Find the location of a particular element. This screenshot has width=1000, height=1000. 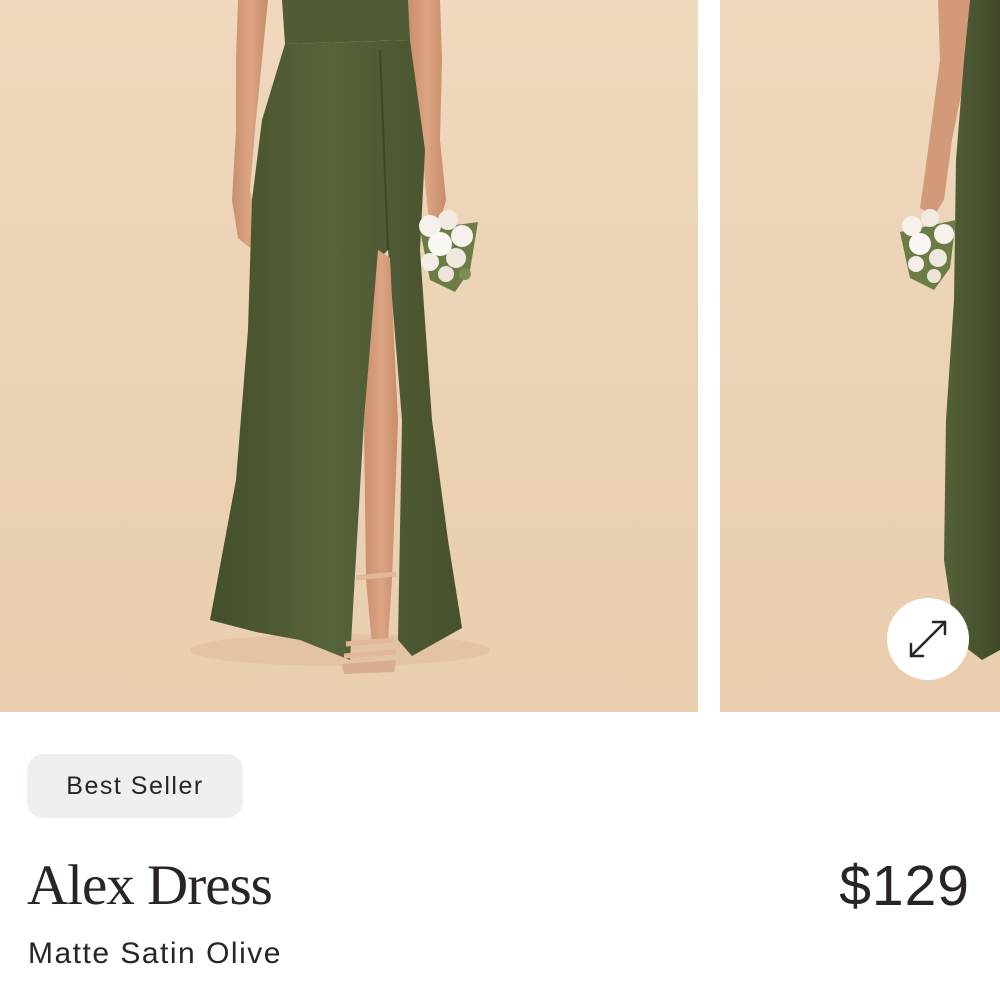

expand-arrows-icon is located at coordinates (928, 639).